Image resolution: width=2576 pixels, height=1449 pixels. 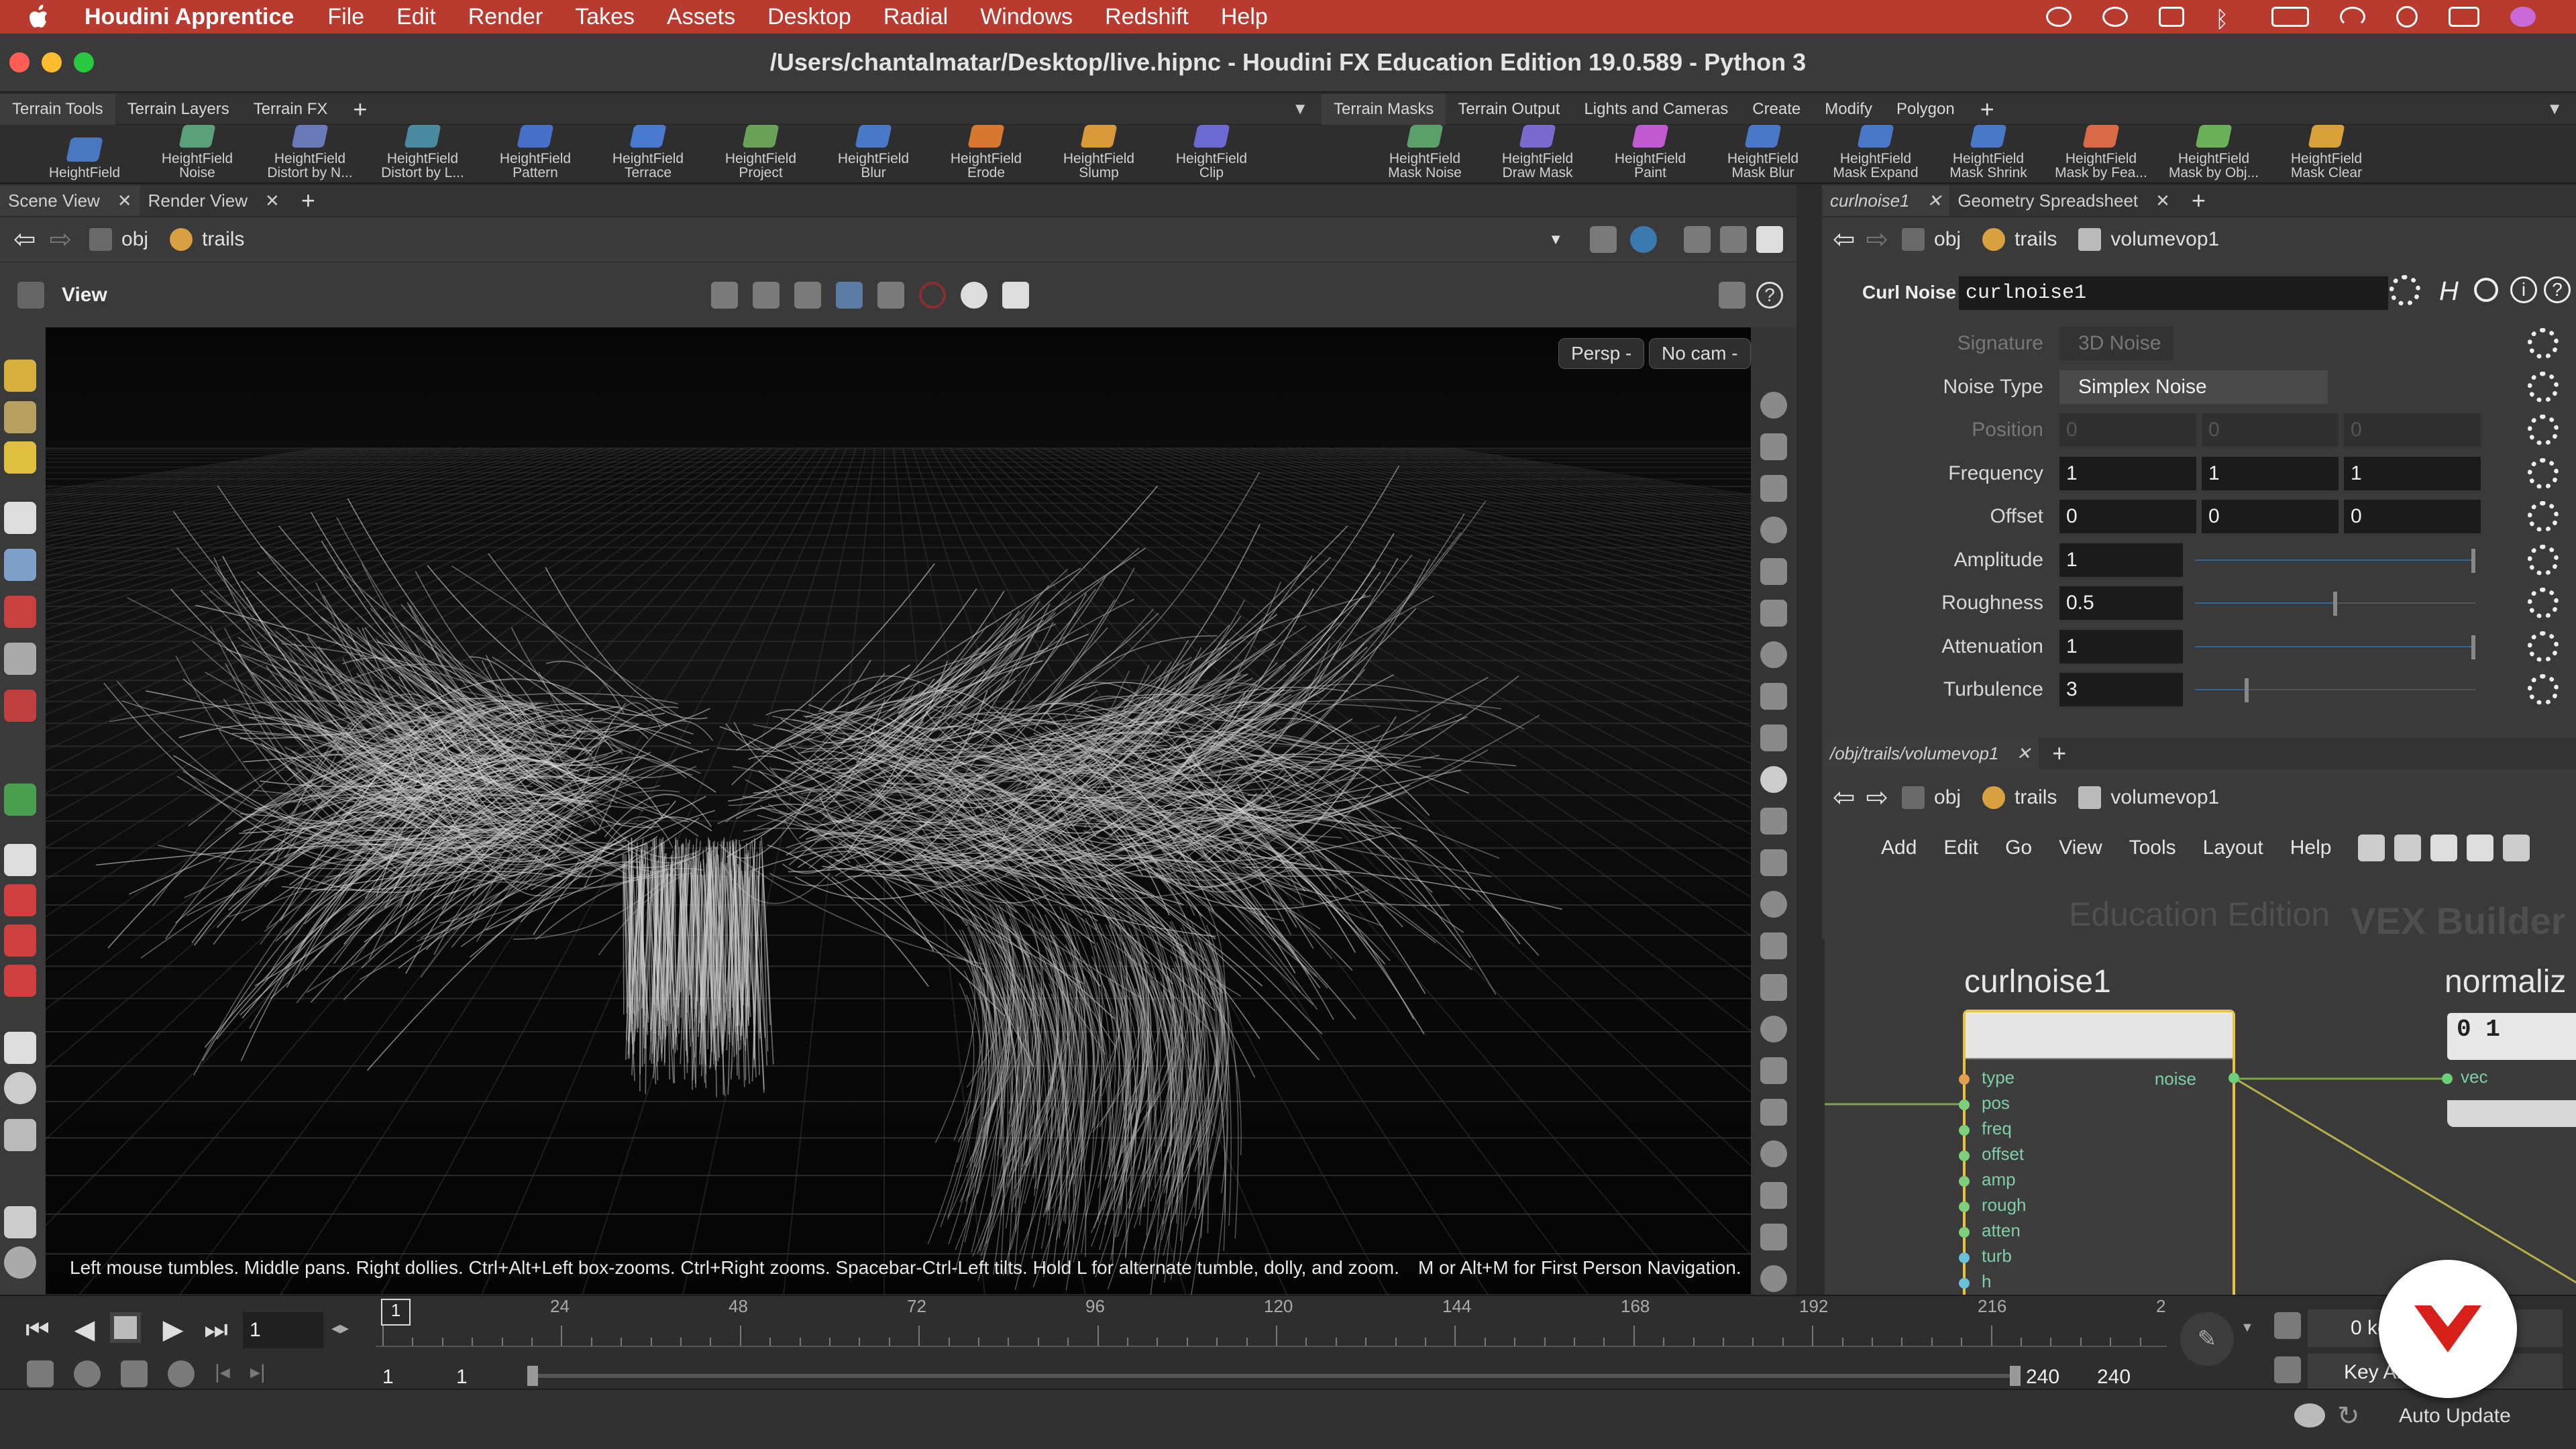 I want to click on play-icon: ▶, so click(x=173, y=1329).